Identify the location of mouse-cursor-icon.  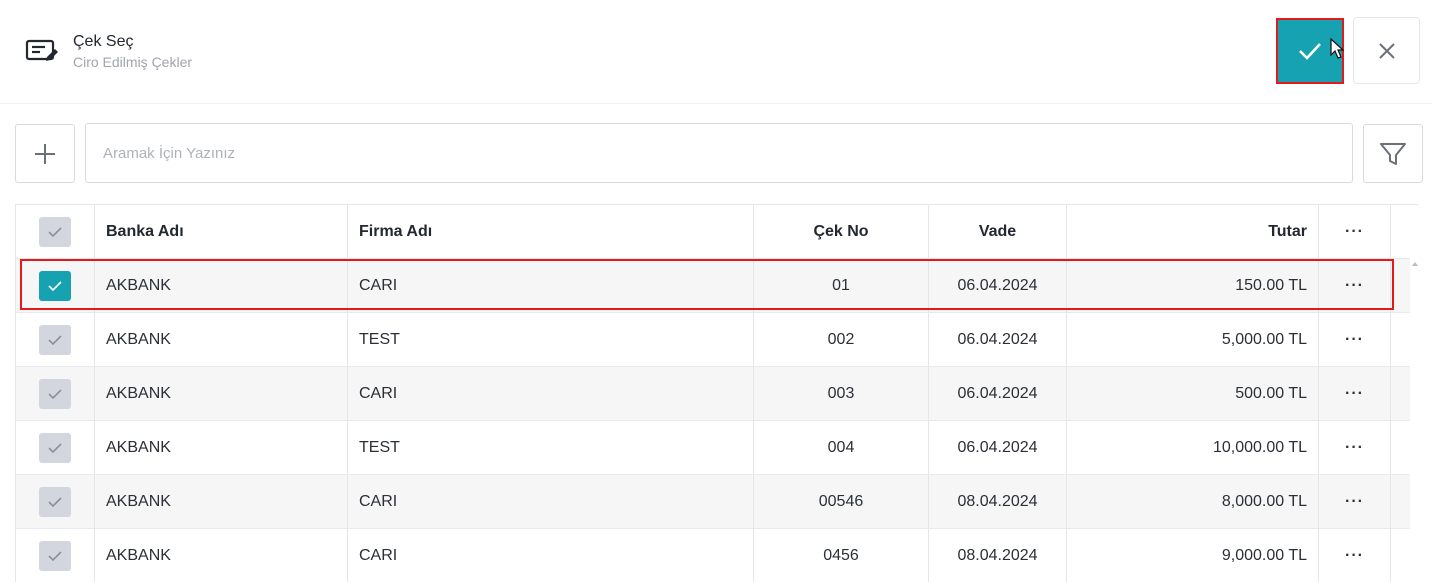
(1337, 48).